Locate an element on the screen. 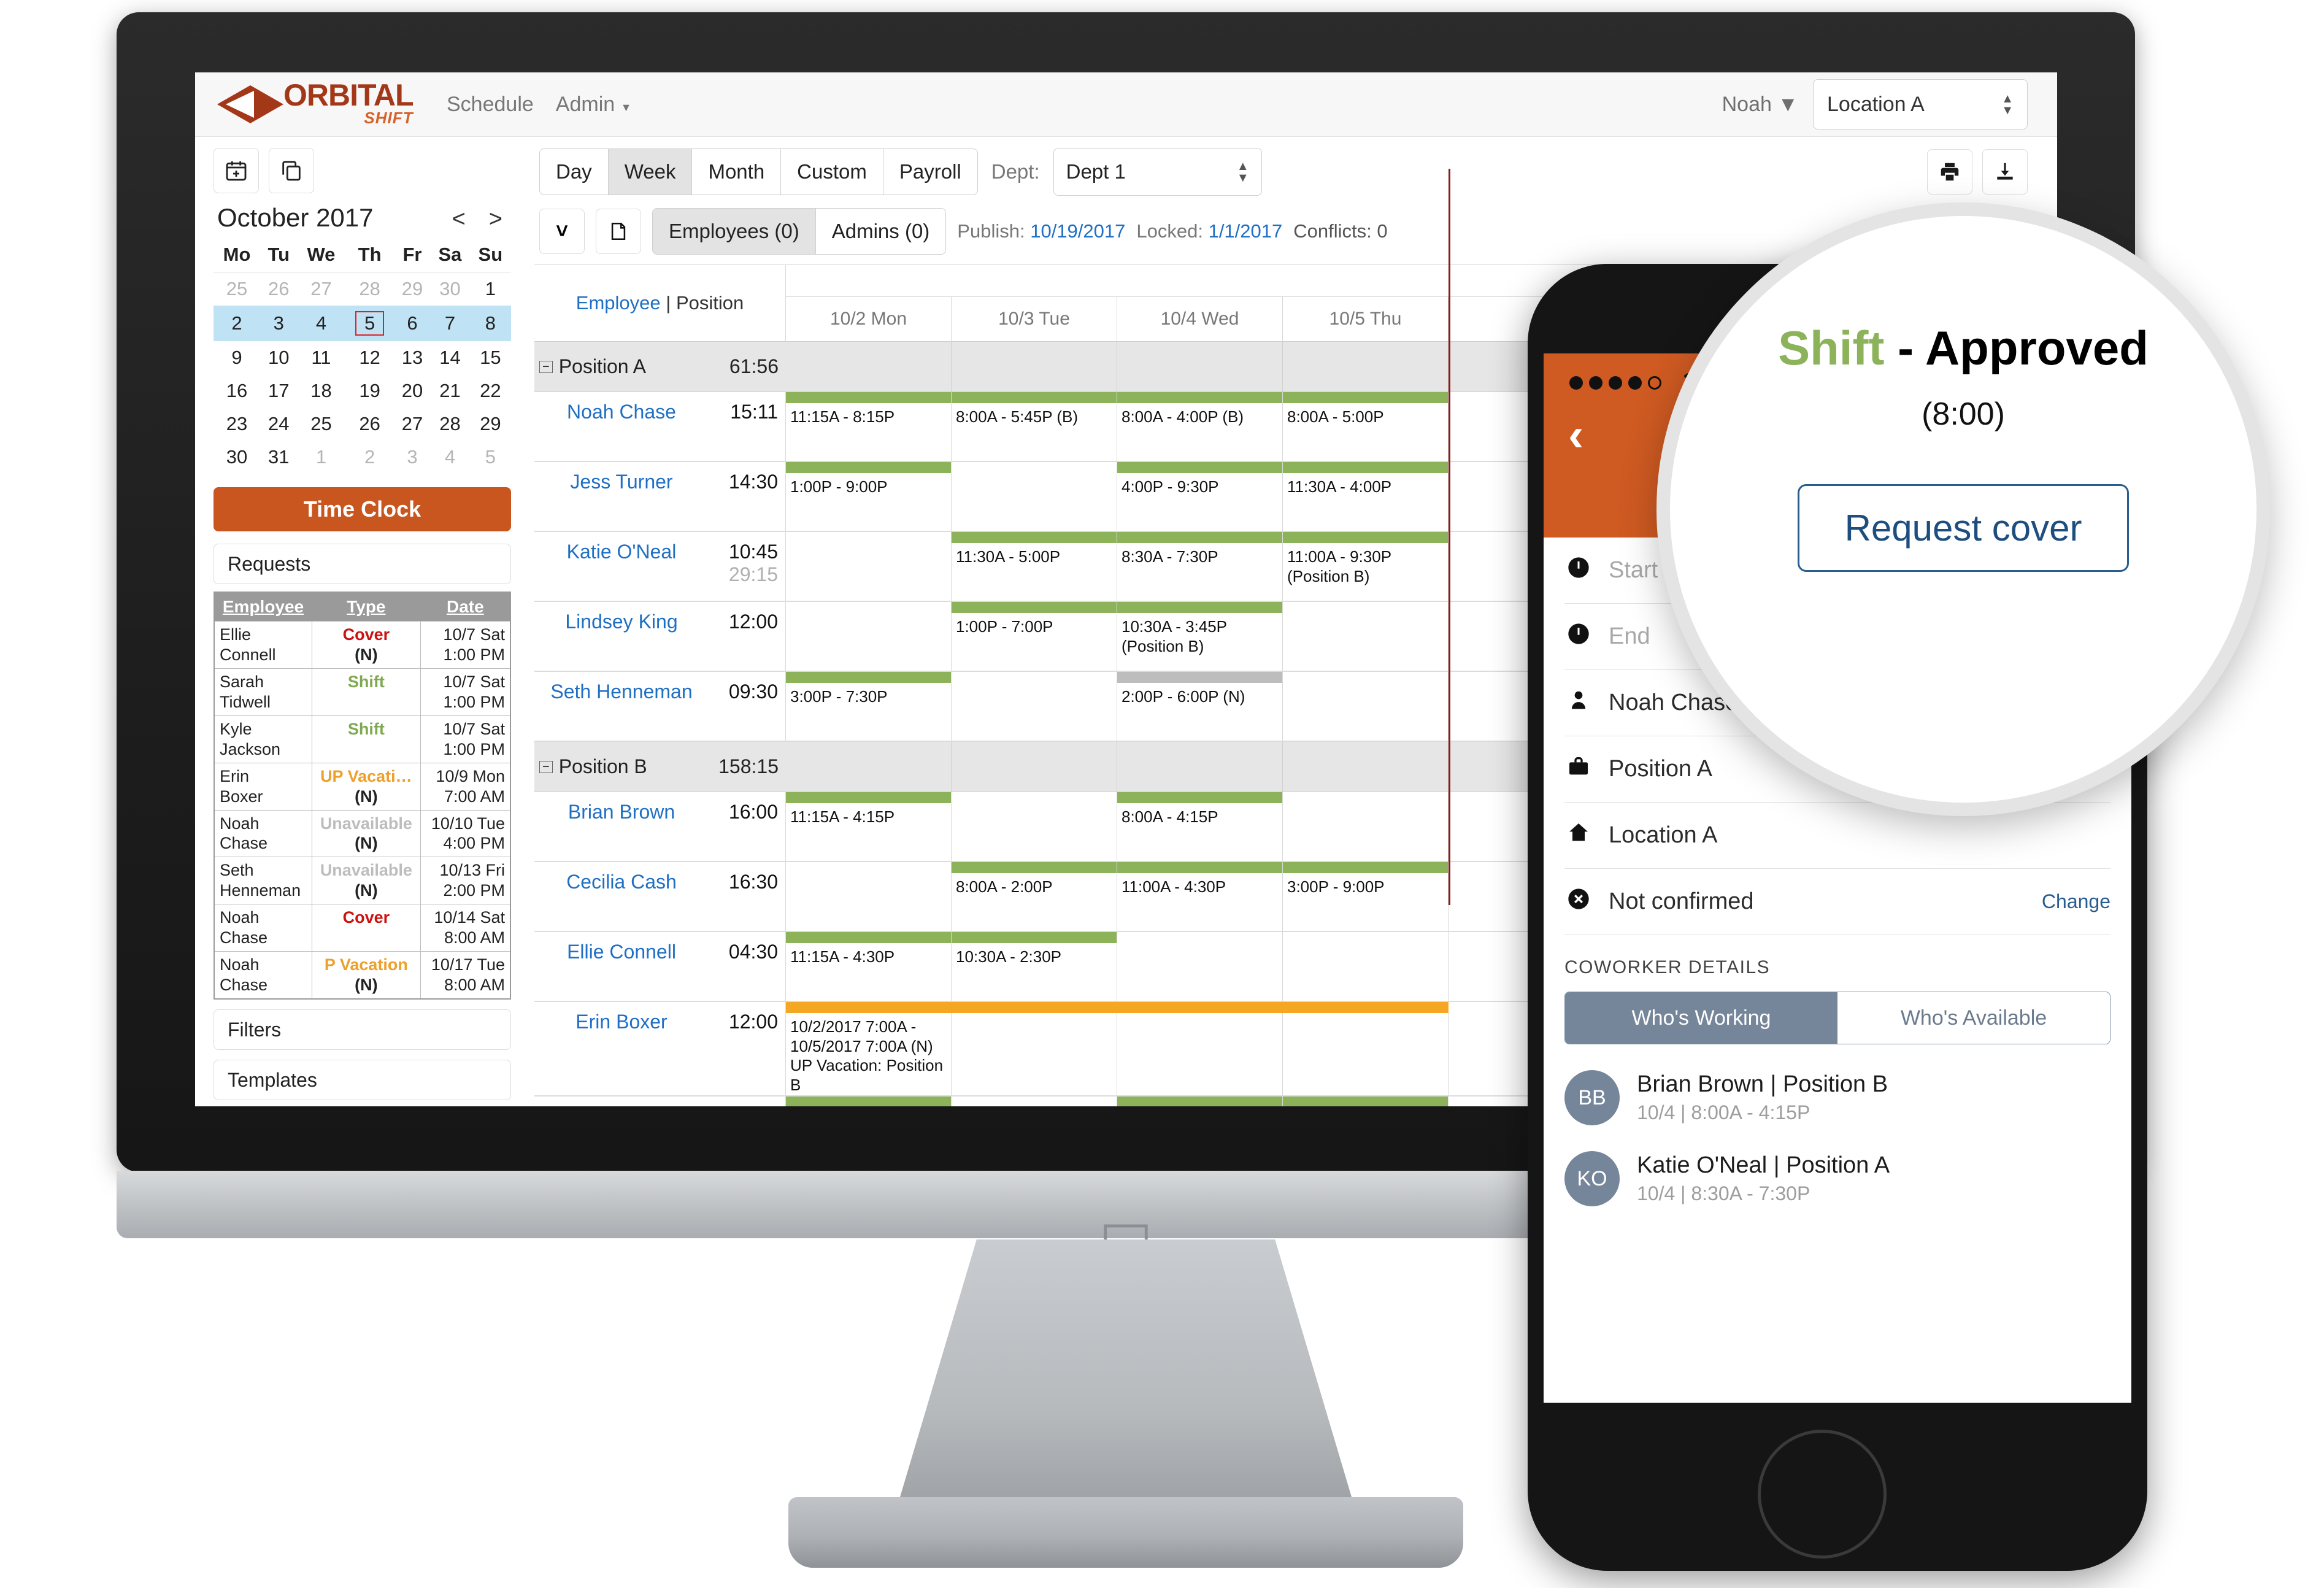 The width and height of the screenshot is (2324, 1588). calendar-day: 12 is located at coordinates (369, 357).